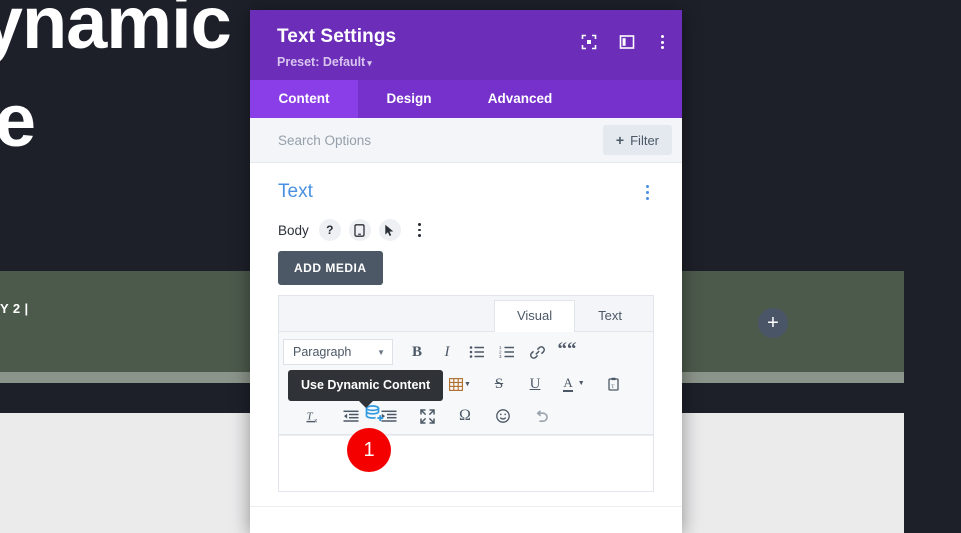 The image size is (961, 533). Describe the element at coordinates (322, 352) in the screenshot. I see `format-select-value: Paragraph` at that location.